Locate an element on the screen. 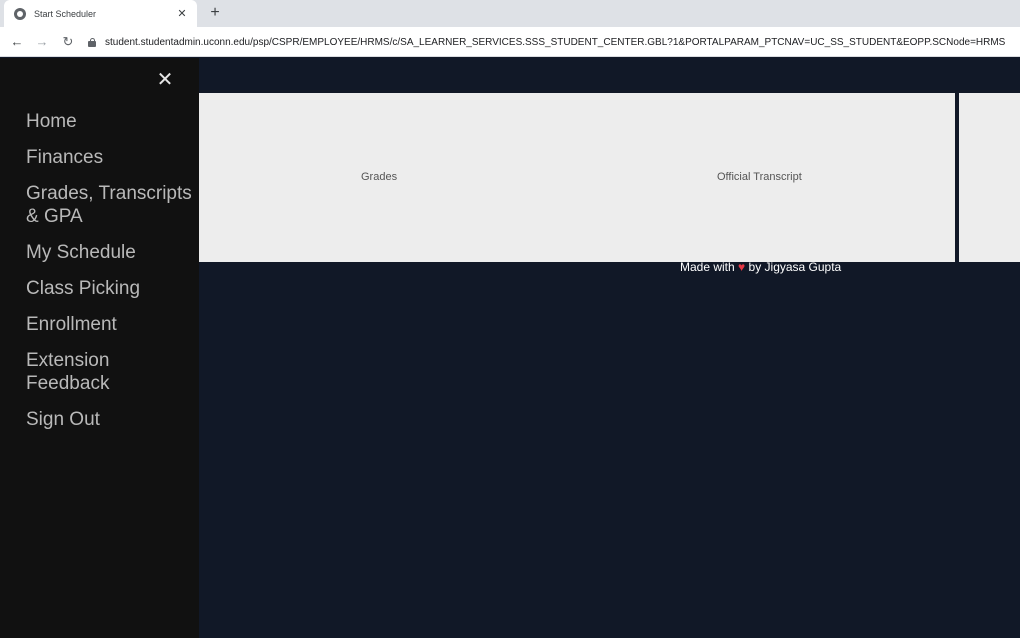  forward-arrow-icon: → is located at coordinates (42, 42).